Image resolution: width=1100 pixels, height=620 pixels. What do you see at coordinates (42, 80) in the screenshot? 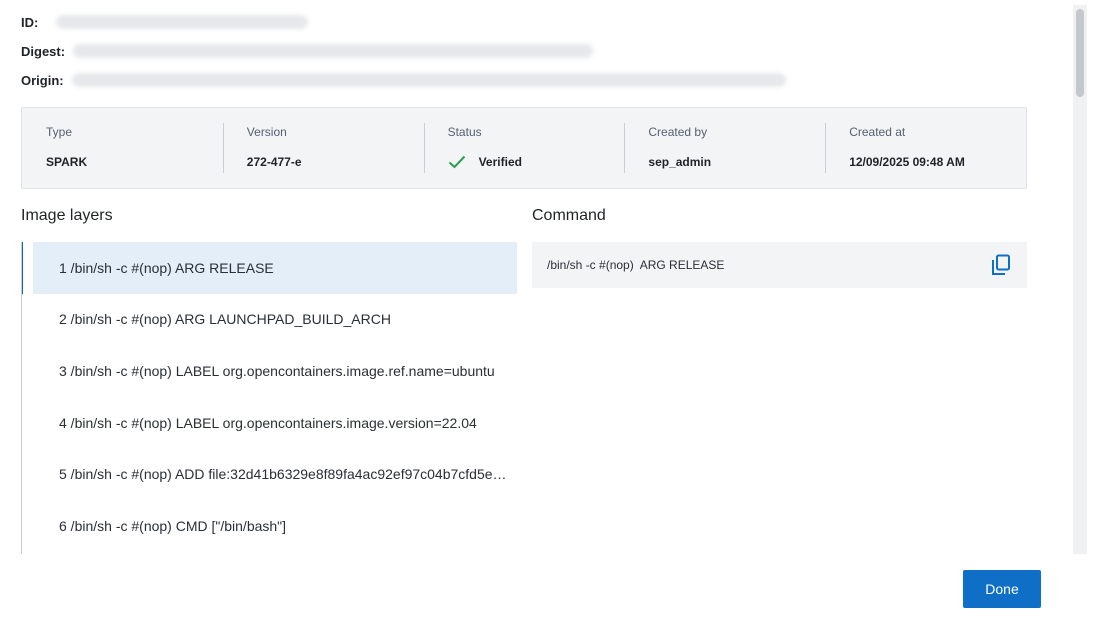
I see `origin-label: Origin:` at bounding box center [42, 80].